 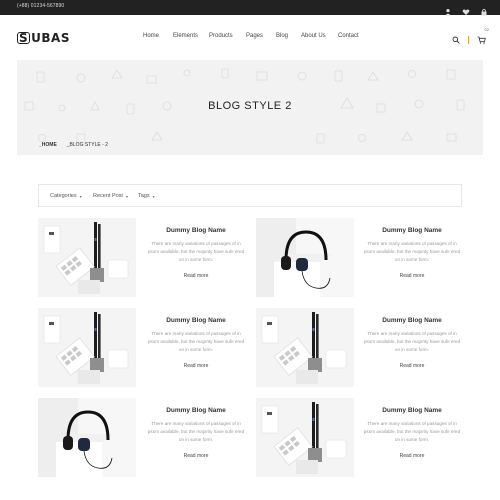 What do you see at coordinates (456, 40) in the screenshot?
I see `search-icon` at bounding box center [456, 40].